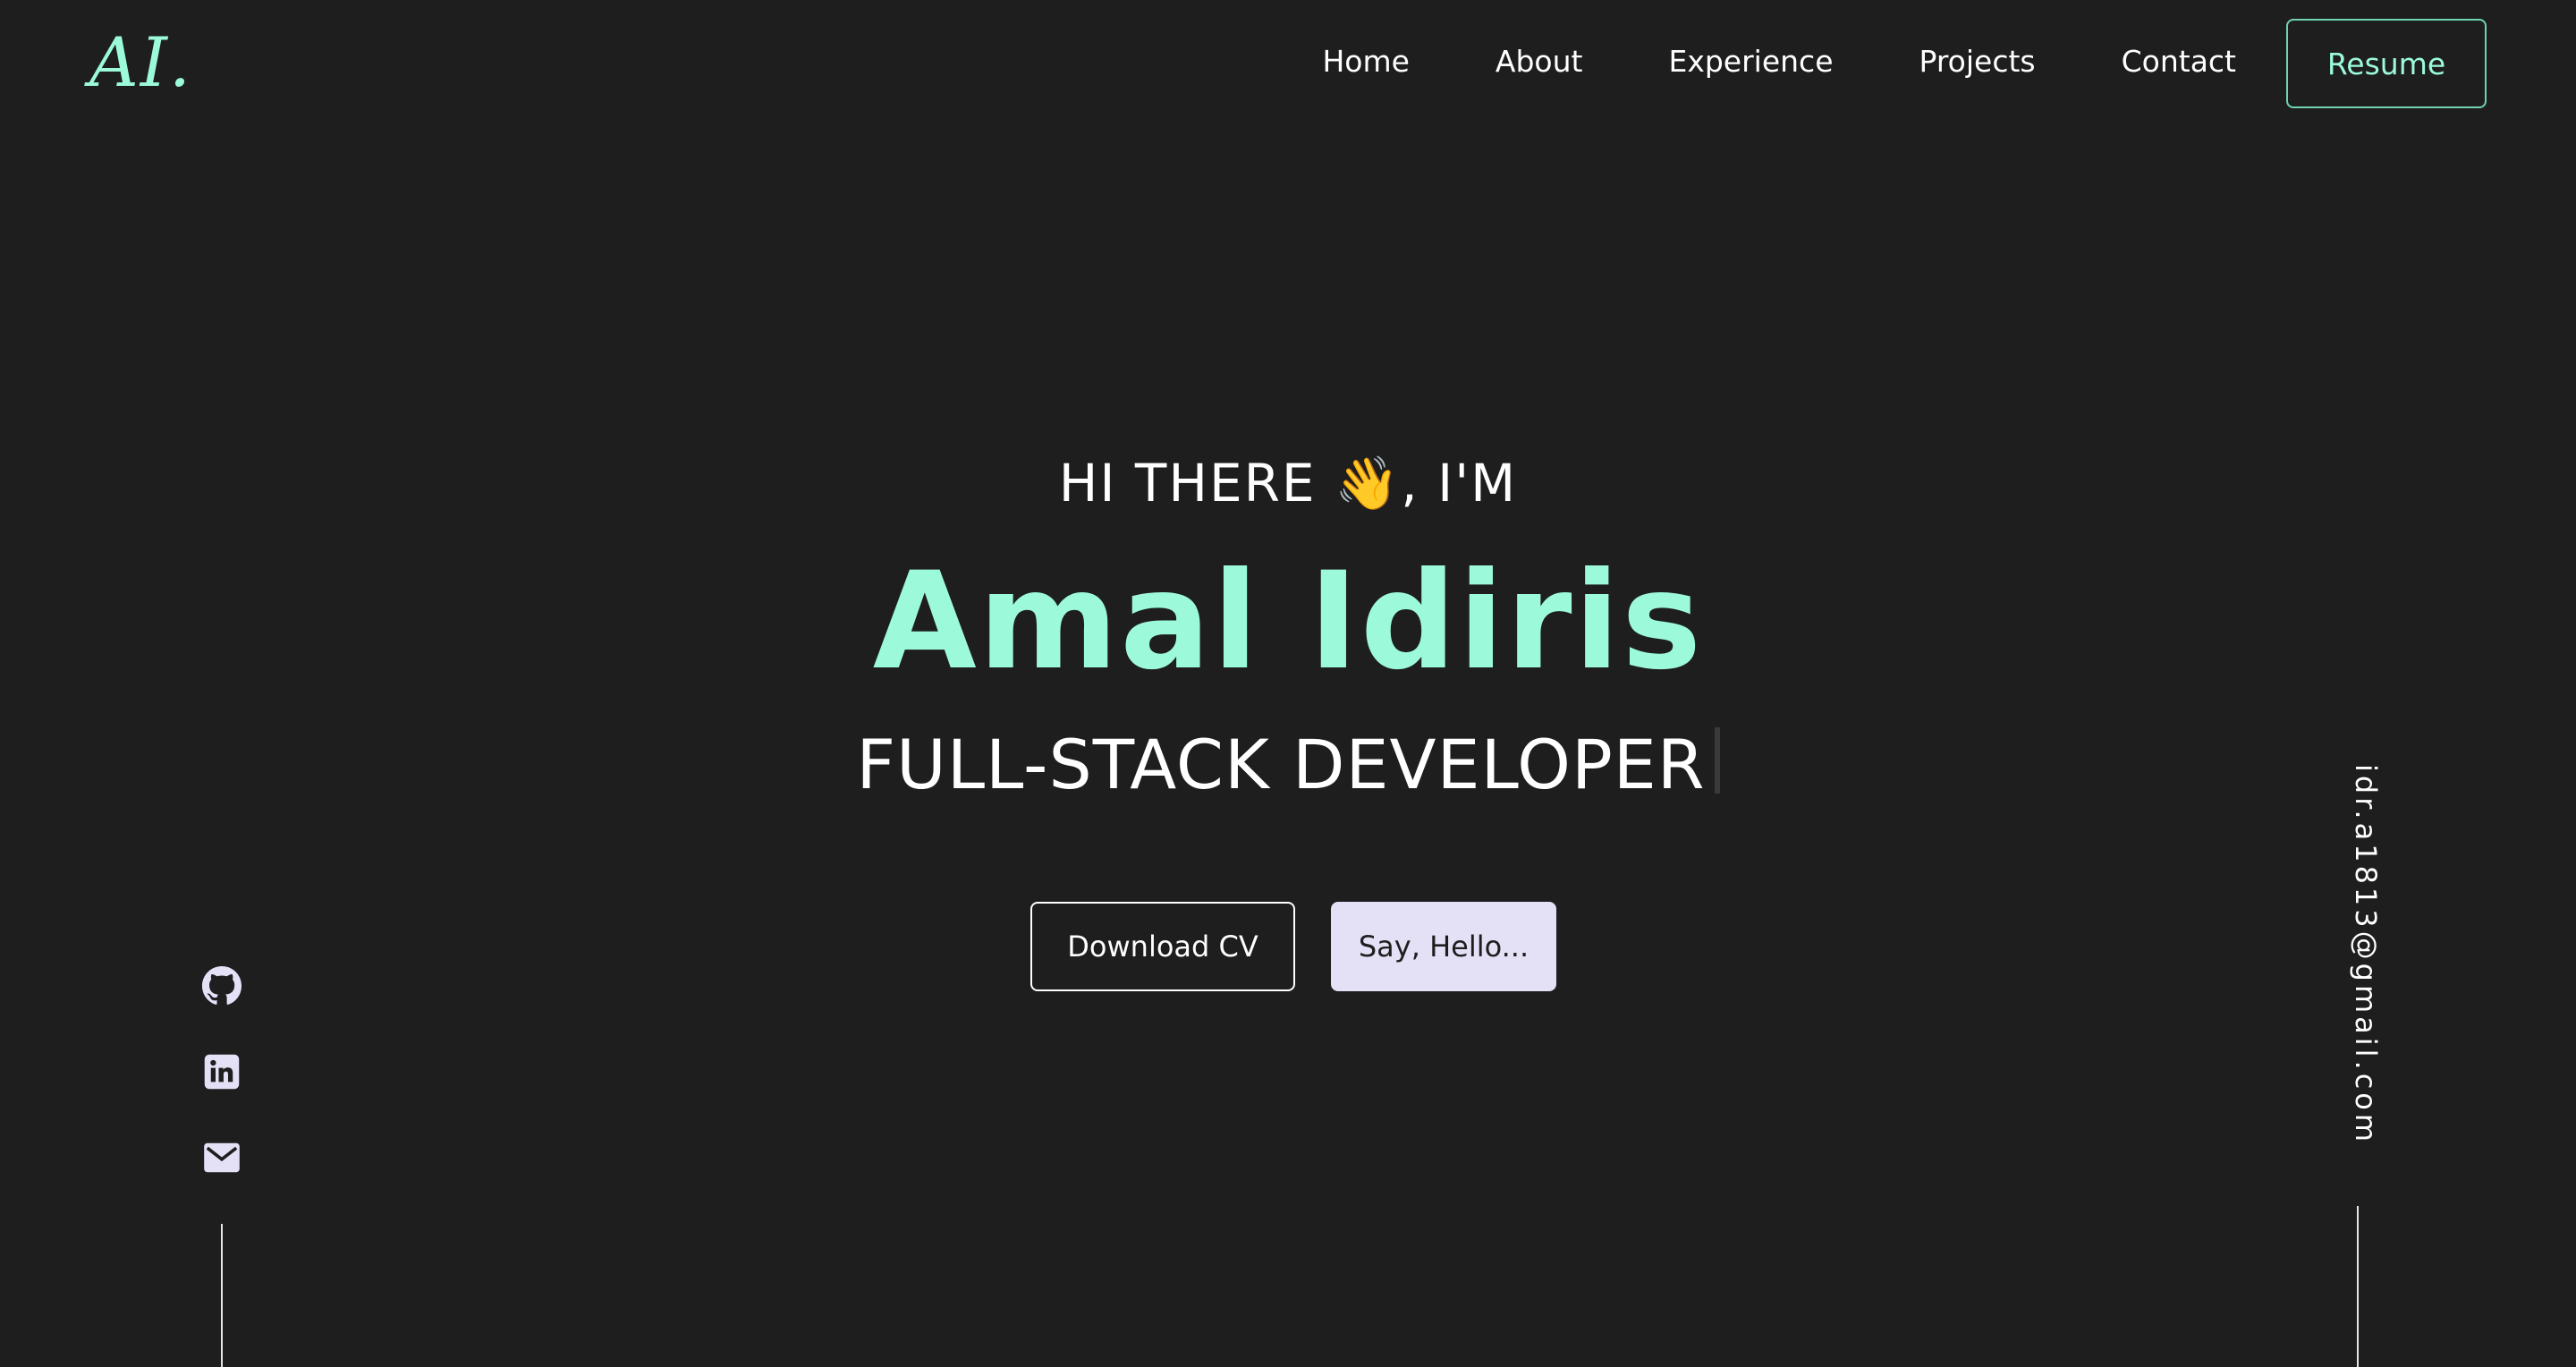 Image resolution: width=2576 pixels, height=1367 pixels. Describe the element at coordinates (1539, 61) in the screenshot. I see `nav-about: About` at that location.